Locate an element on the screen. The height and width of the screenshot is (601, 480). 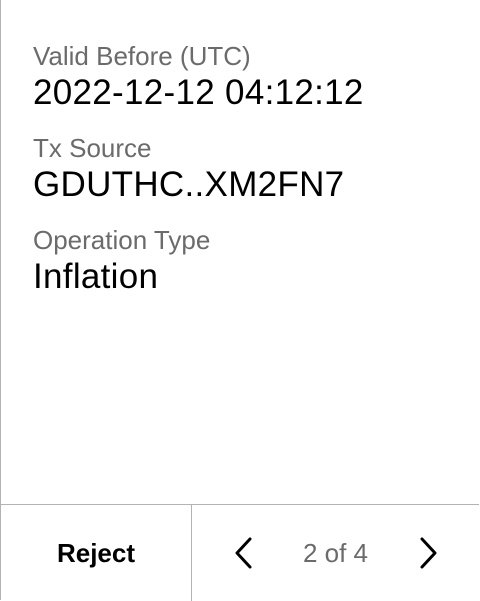
field-label: Tx Source is located at coordinates (92, 148).